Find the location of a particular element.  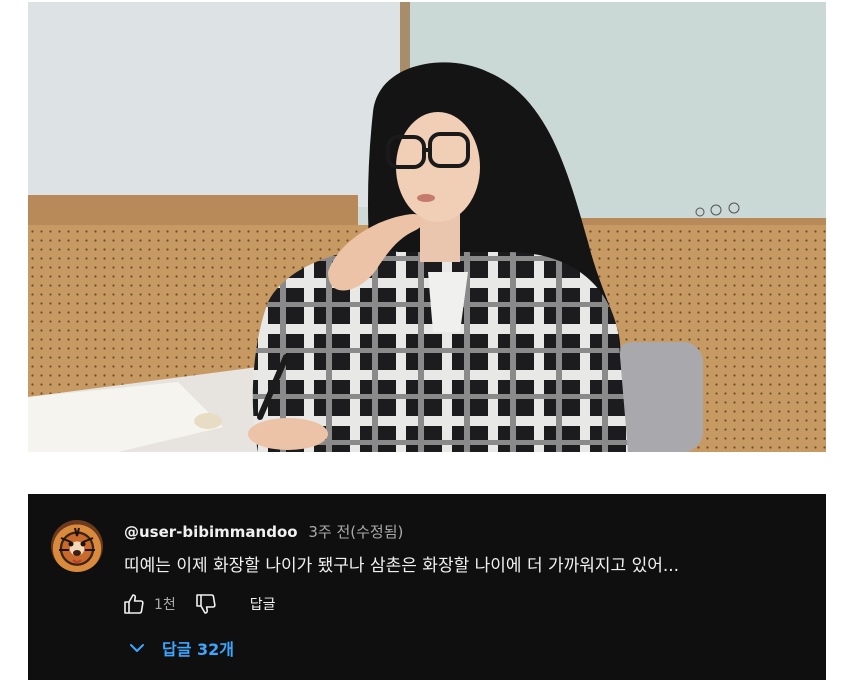

comment-meta: @user-bibimmandoo 3주 전(수정됨) is located at coordinates (263, 532).